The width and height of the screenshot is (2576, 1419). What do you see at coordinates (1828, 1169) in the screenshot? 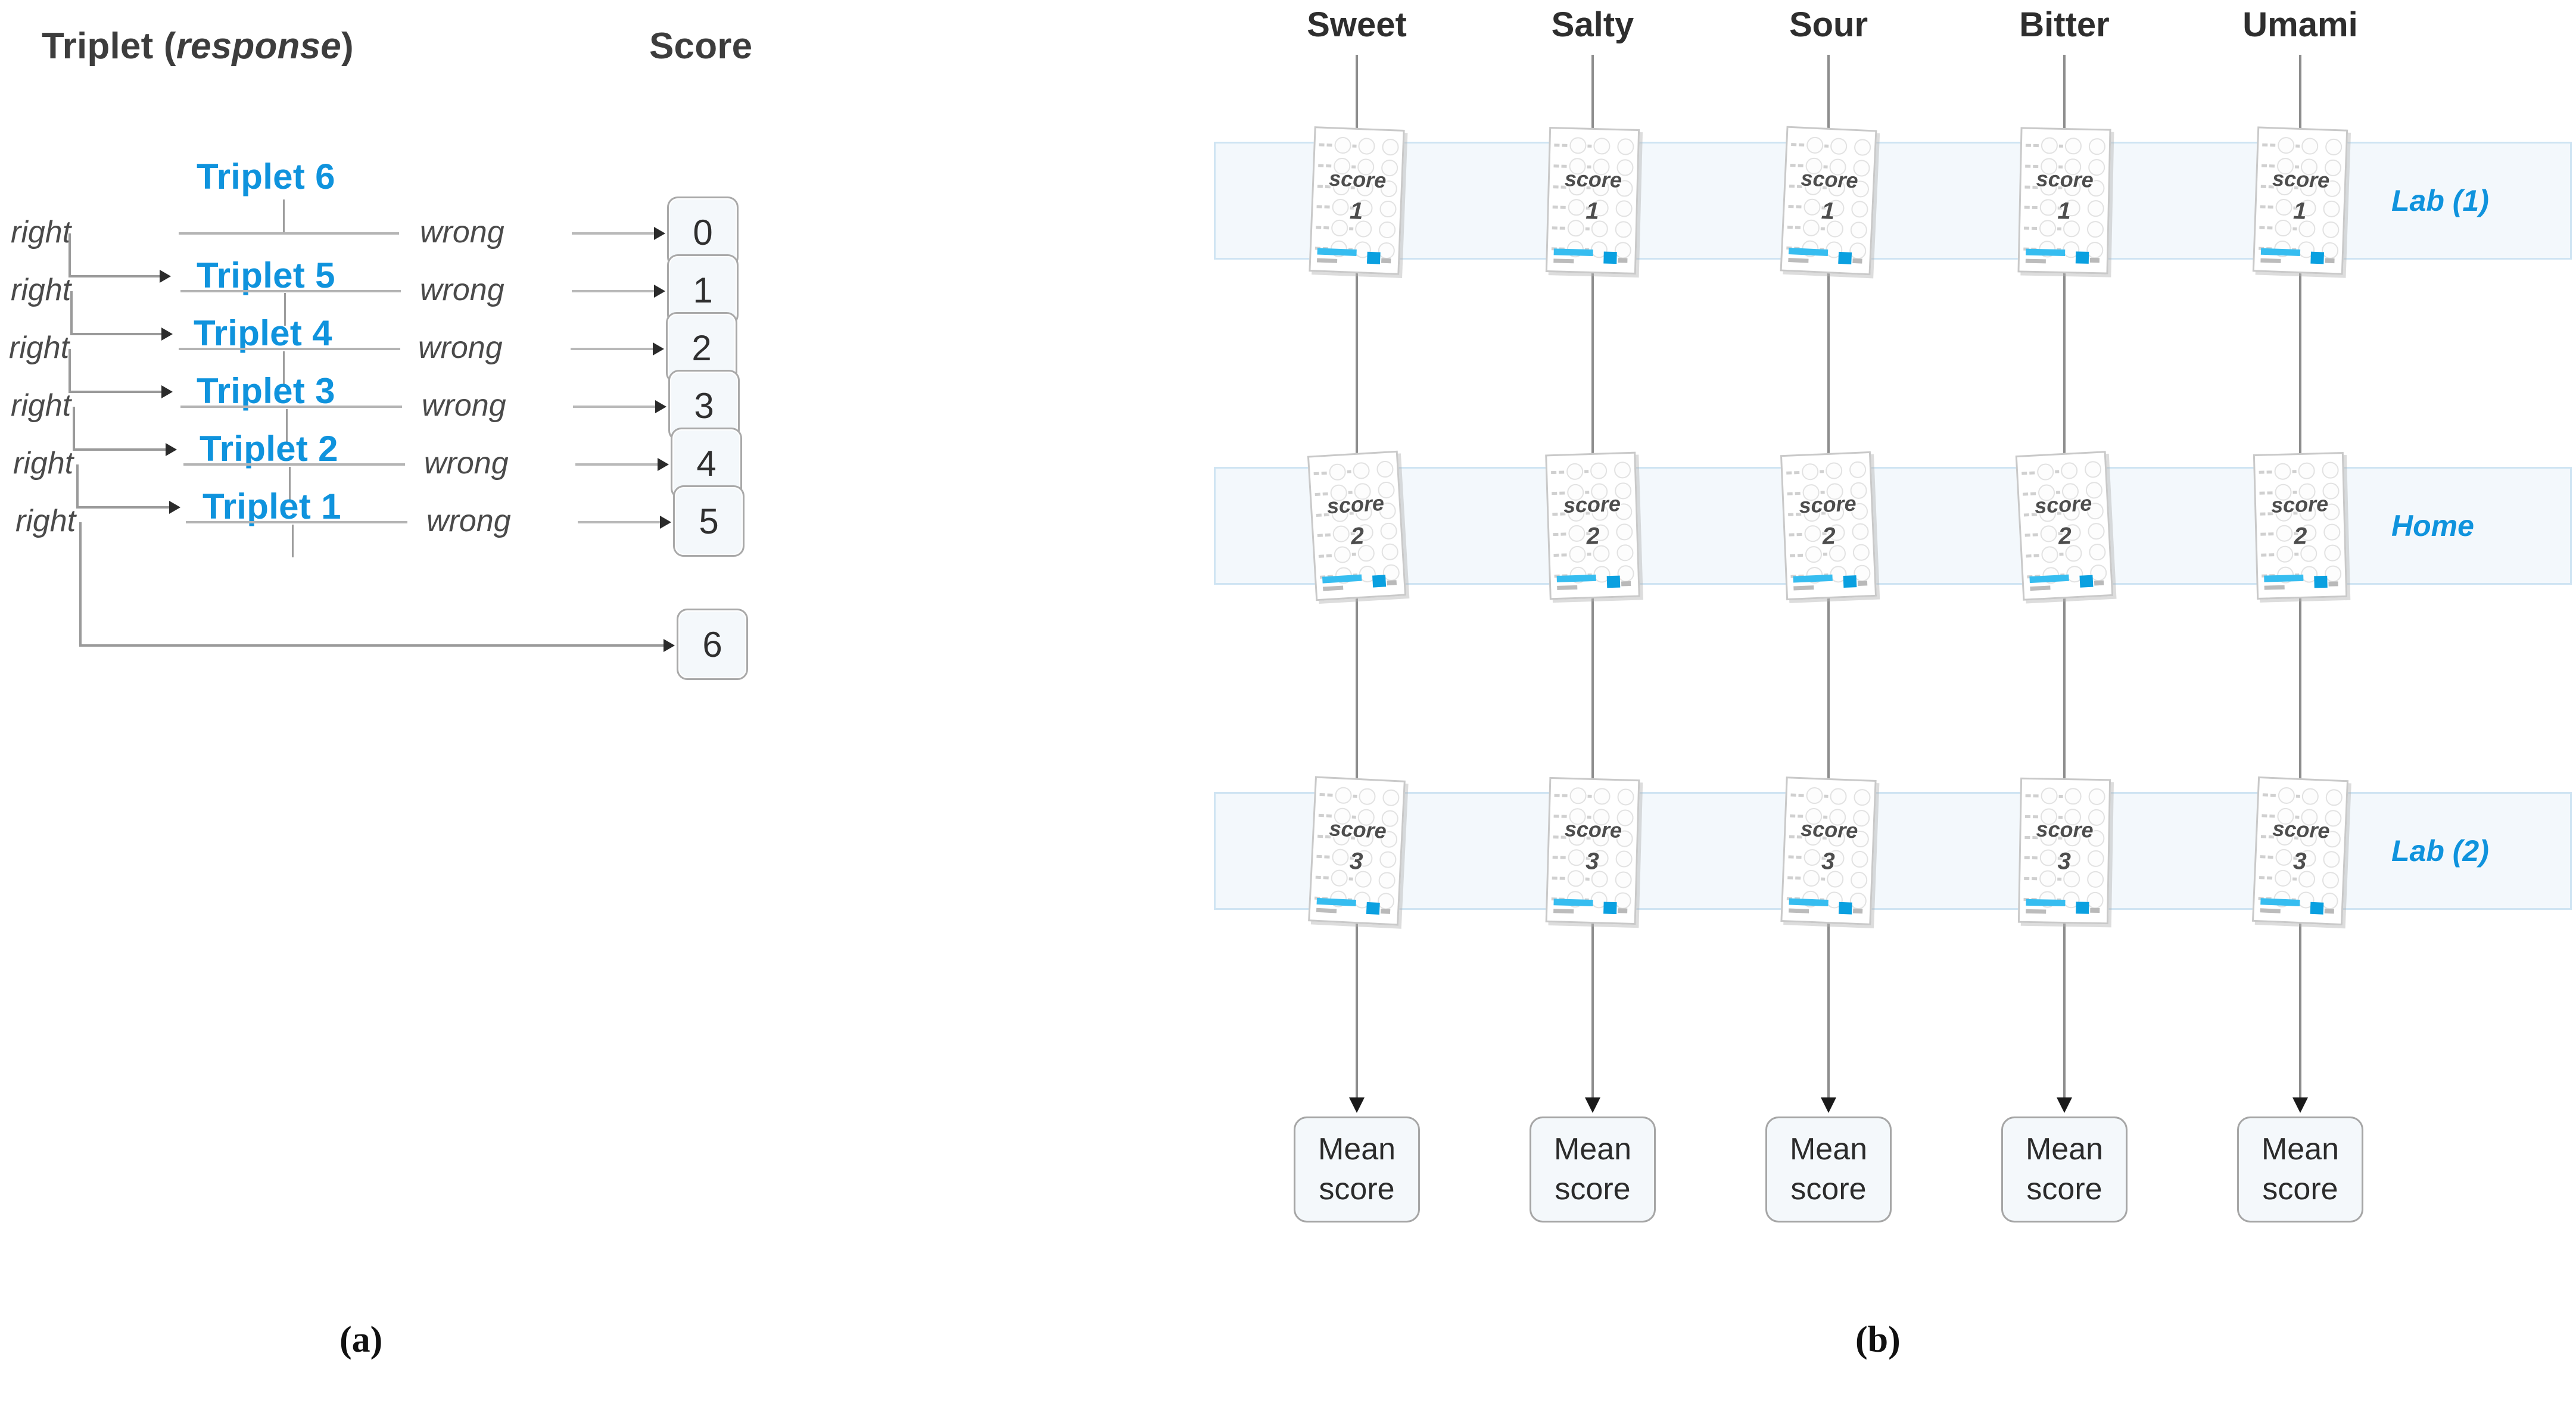
I see `mean-score-box-sour: Mean score` at bounding box center [1828, 1169].